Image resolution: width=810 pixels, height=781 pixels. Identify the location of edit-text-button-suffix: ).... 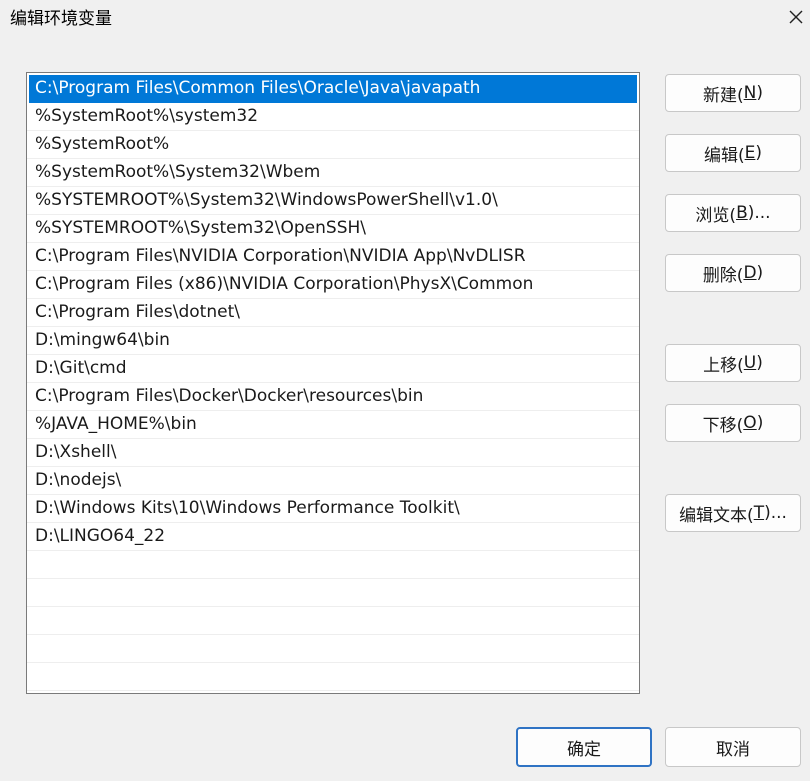
(775, 513).